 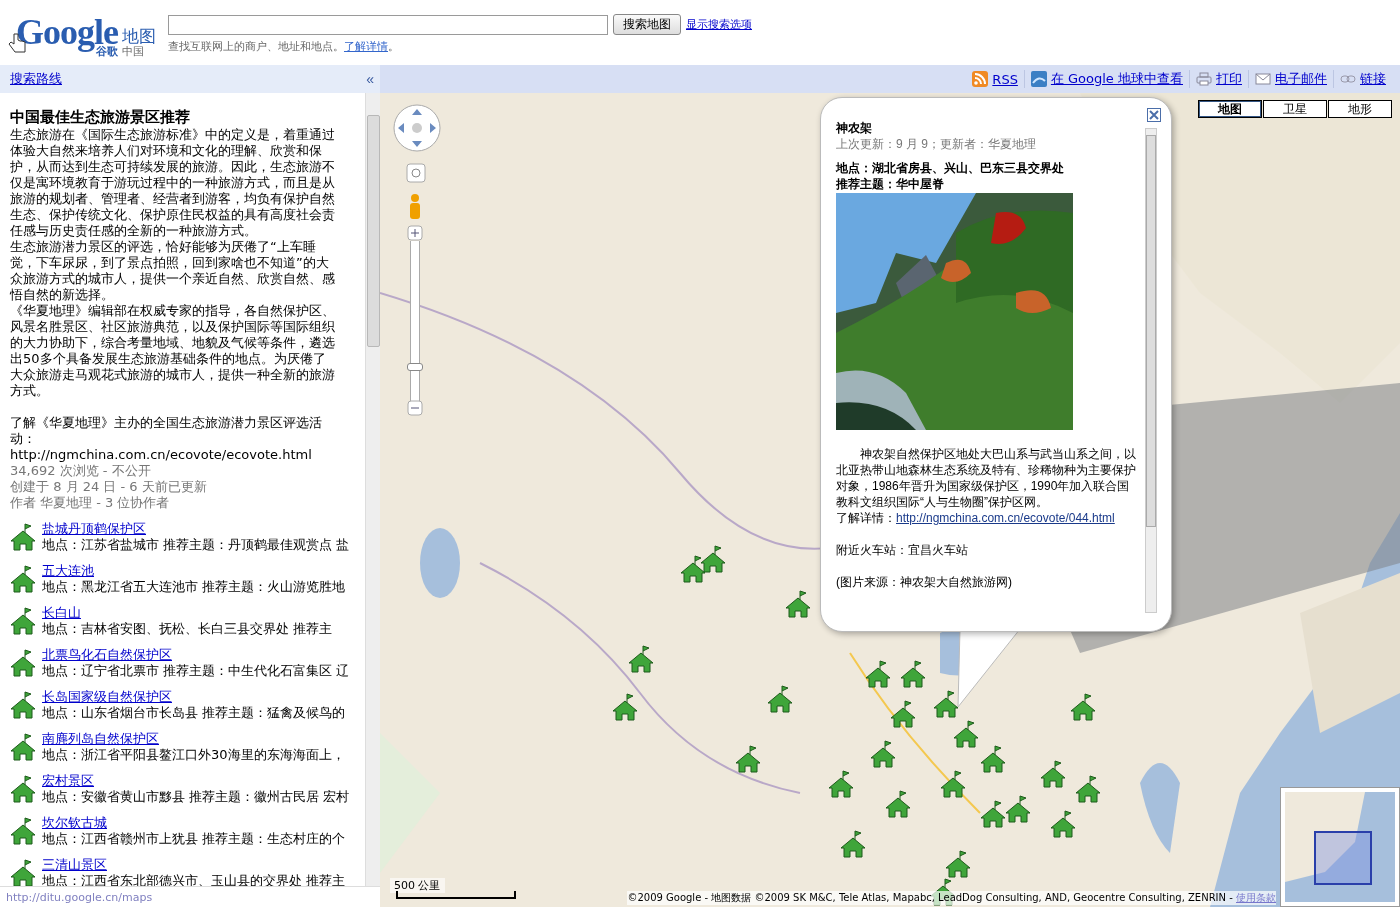 What do you see at coordinates (1348, 79) in the screenshot?
I see `chain-link-icon` at bounding box center [1348, 79].